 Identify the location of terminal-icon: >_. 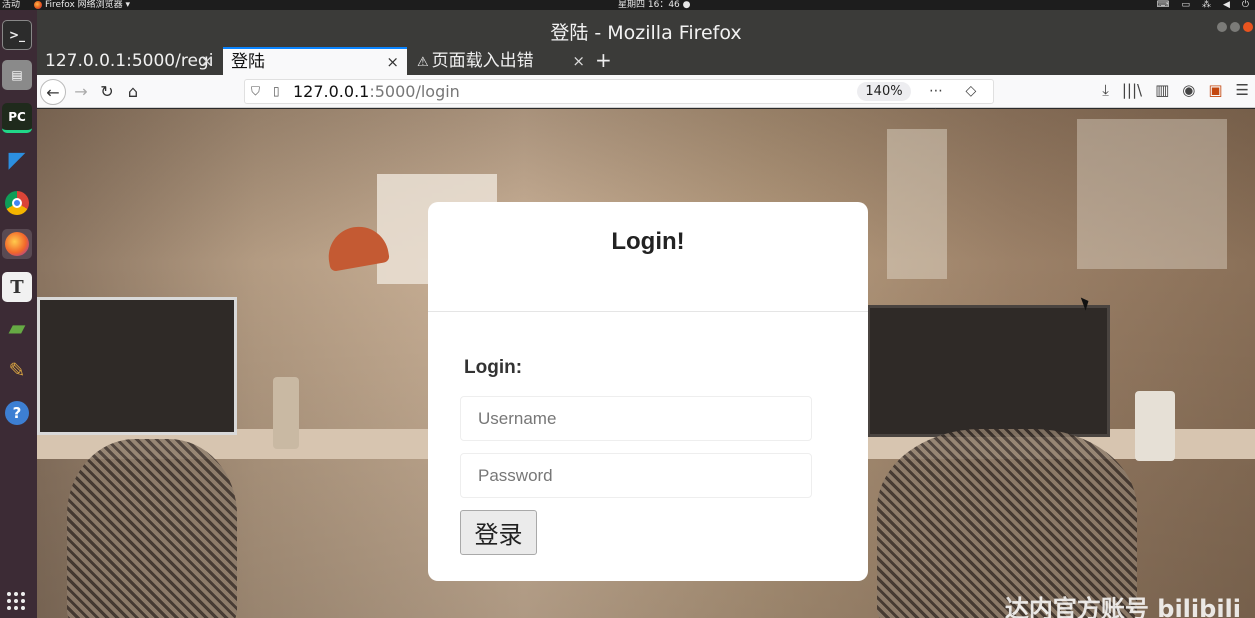
(17, 35).